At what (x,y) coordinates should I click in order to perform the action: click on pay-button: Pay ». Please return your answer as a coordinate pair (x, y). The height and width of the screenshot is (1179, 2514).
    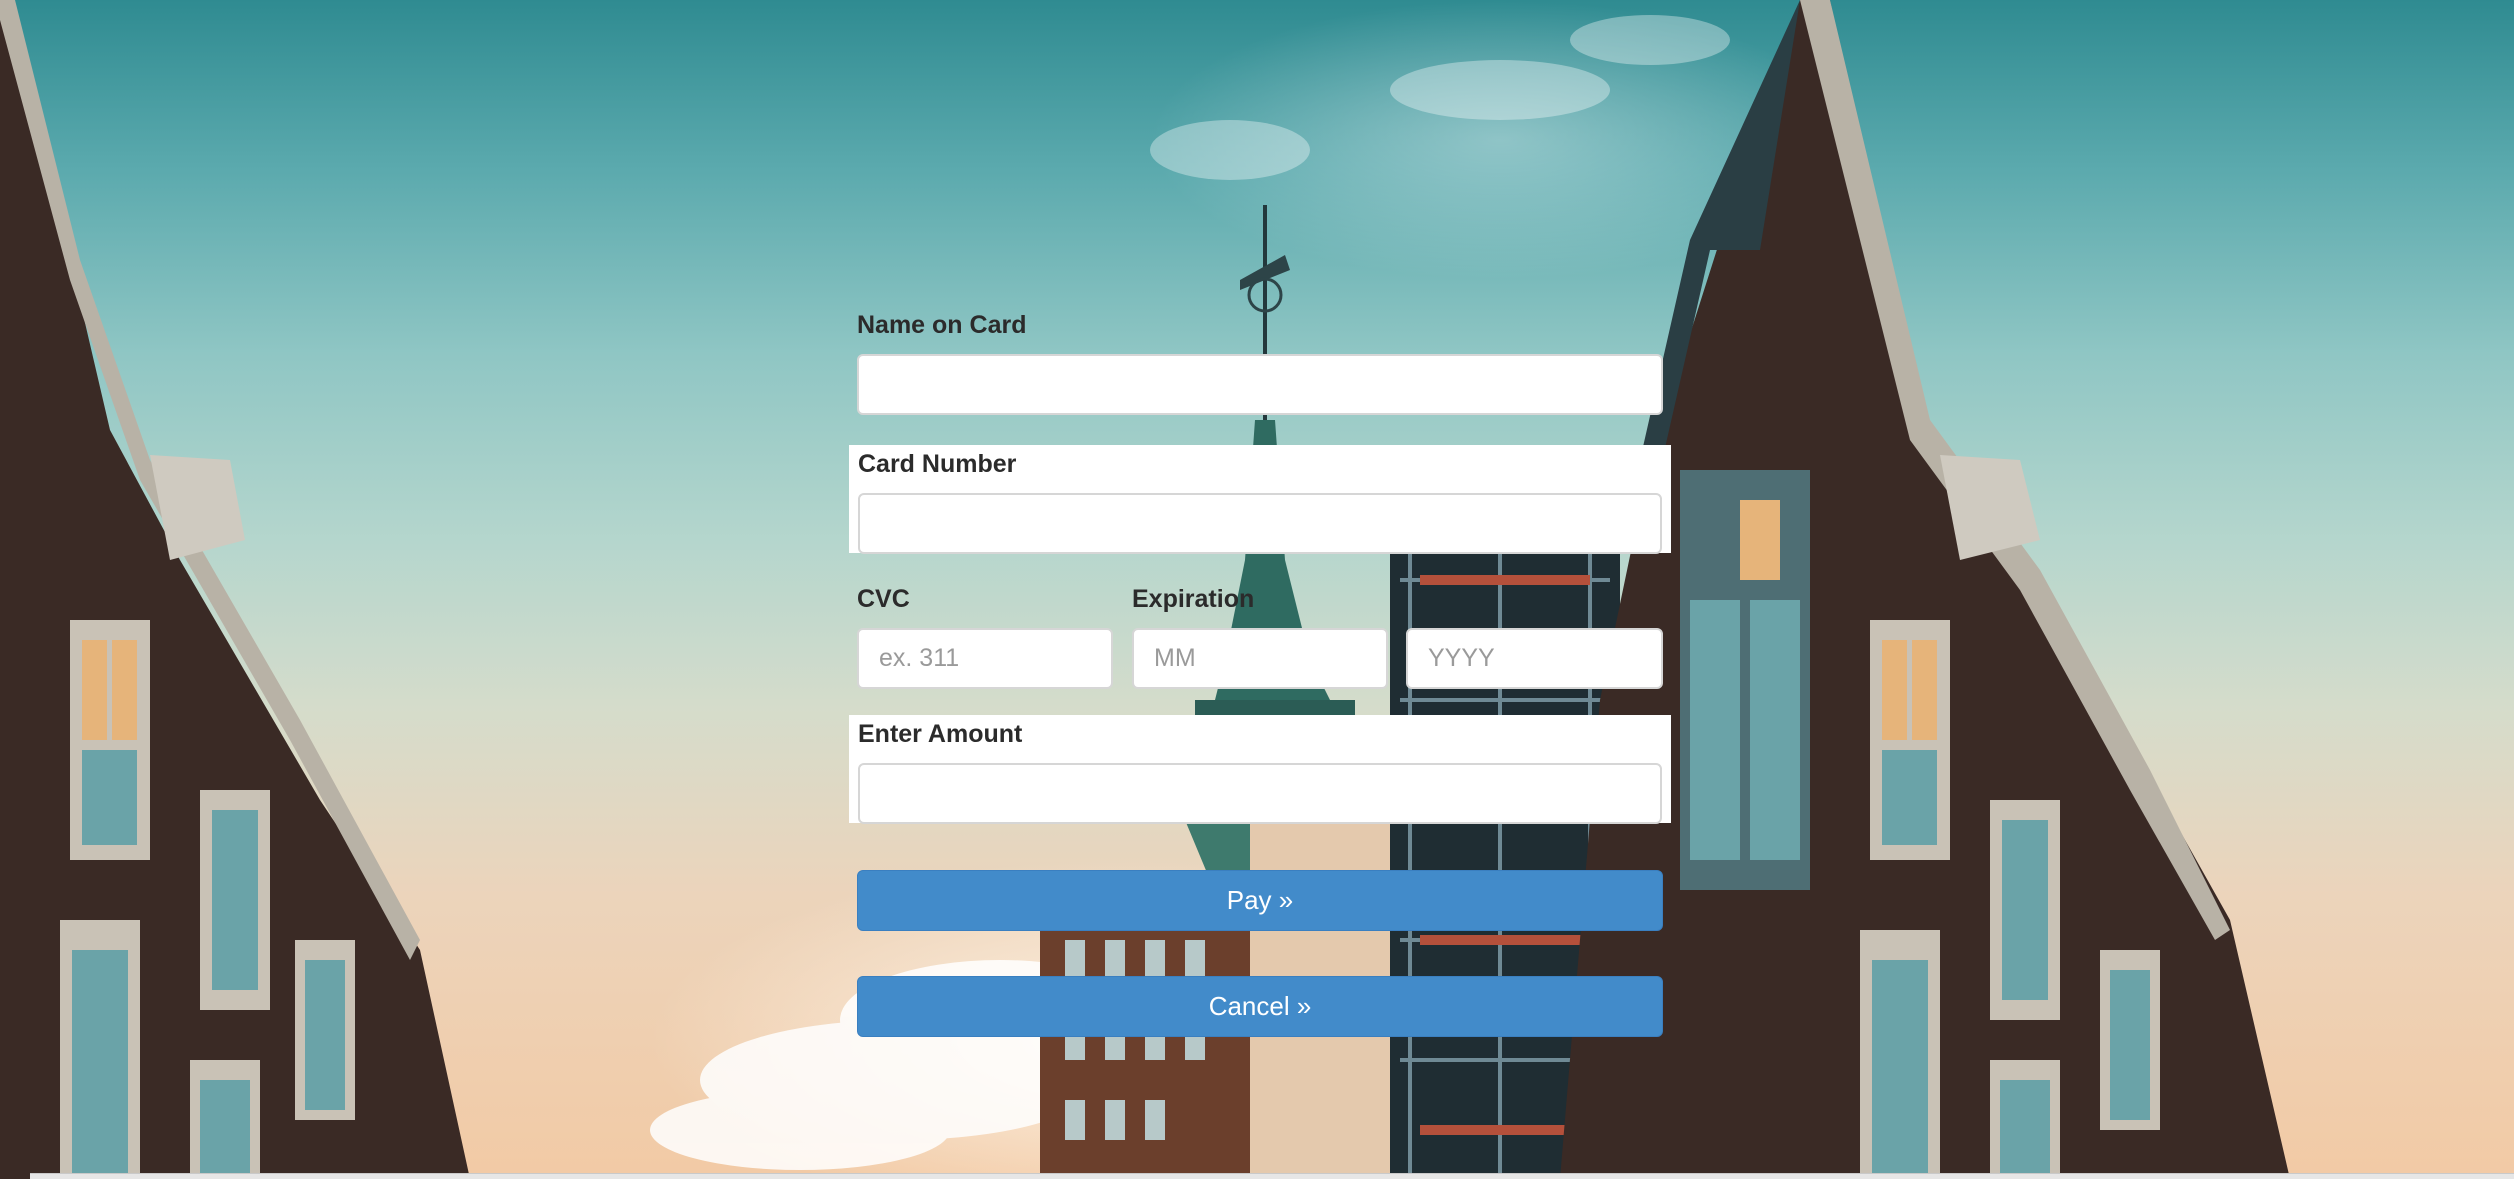
    Looking at the image, I should click on (1260, 900).